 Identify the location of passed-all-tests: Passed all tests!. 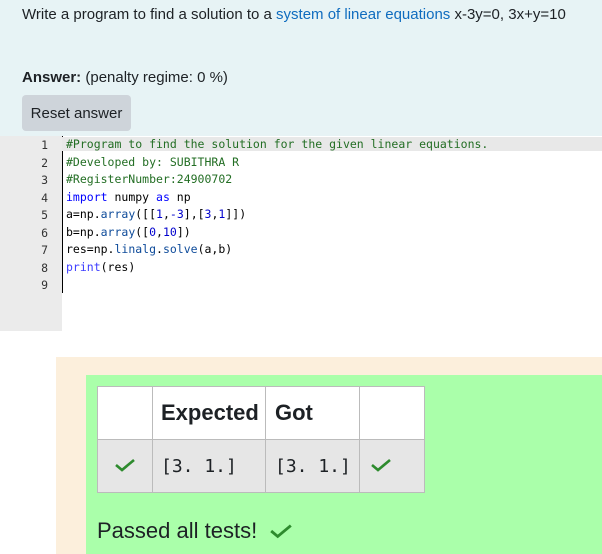
(195, 531).